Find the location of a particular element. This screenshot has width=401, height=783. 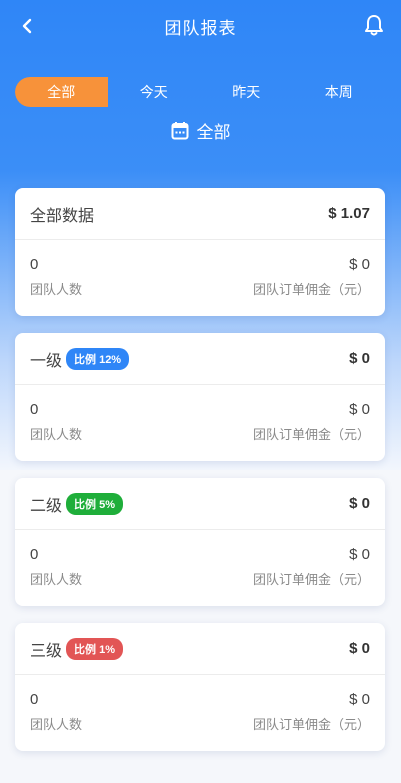

tab-yesterday: 昨天 is located at coordinates (246, 92).